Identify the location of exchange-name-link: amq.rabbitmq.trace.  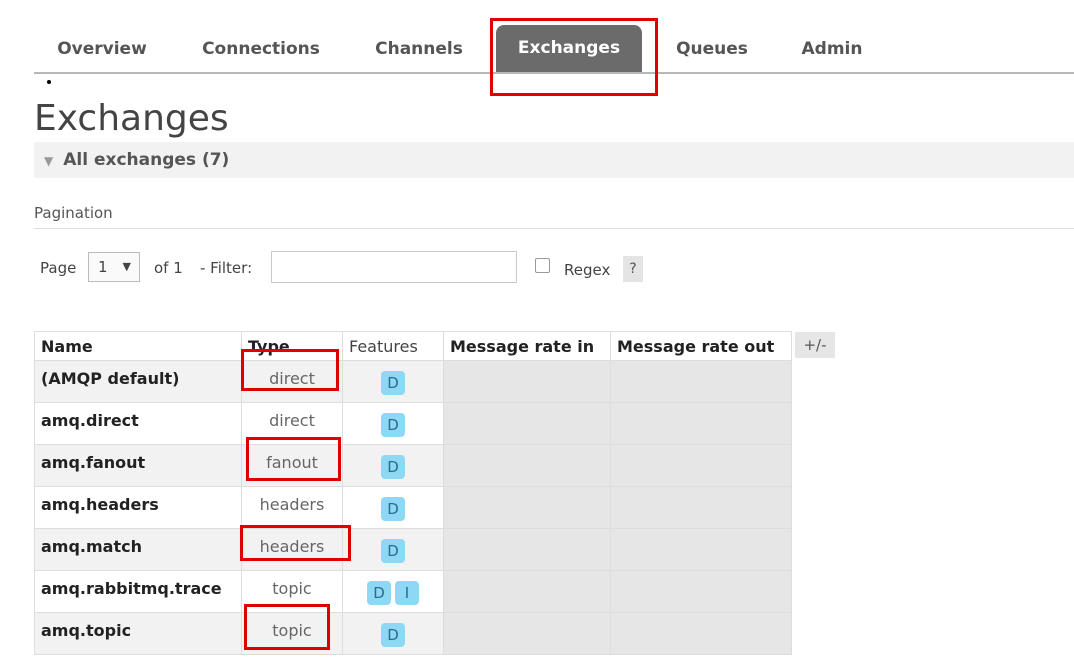
(138, 591).